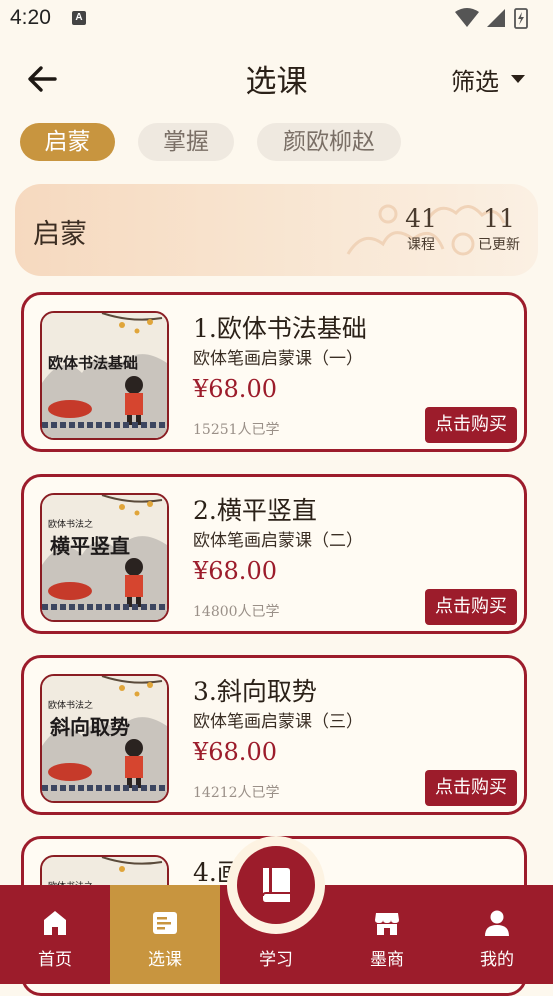 Image resolution: width=553 pixels, height=996 pixels. I want to click on app-bar: 选课 筛选, so click(276, 79).